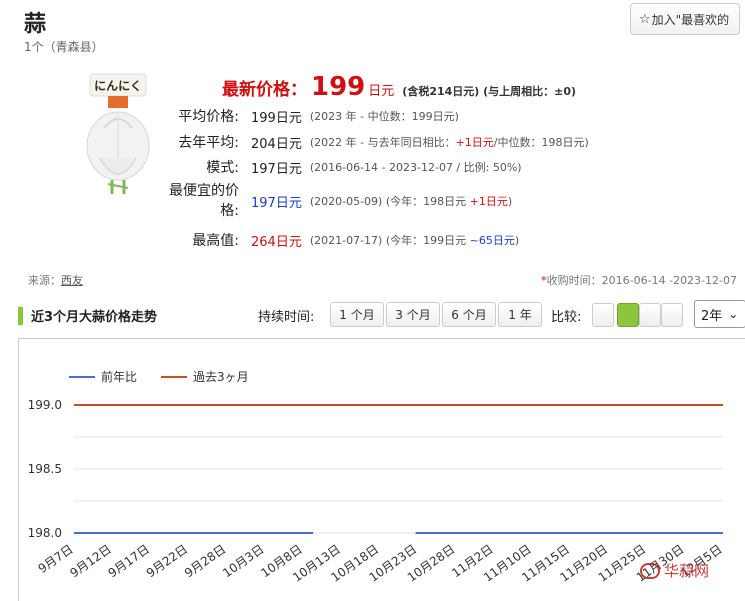 The height and width of the screenshot is (601, 745). What do you see at coordinates (733, 314) in the screenshot?
I see `chevron-down-icon: ⌄` at bounding box center [733, 314].